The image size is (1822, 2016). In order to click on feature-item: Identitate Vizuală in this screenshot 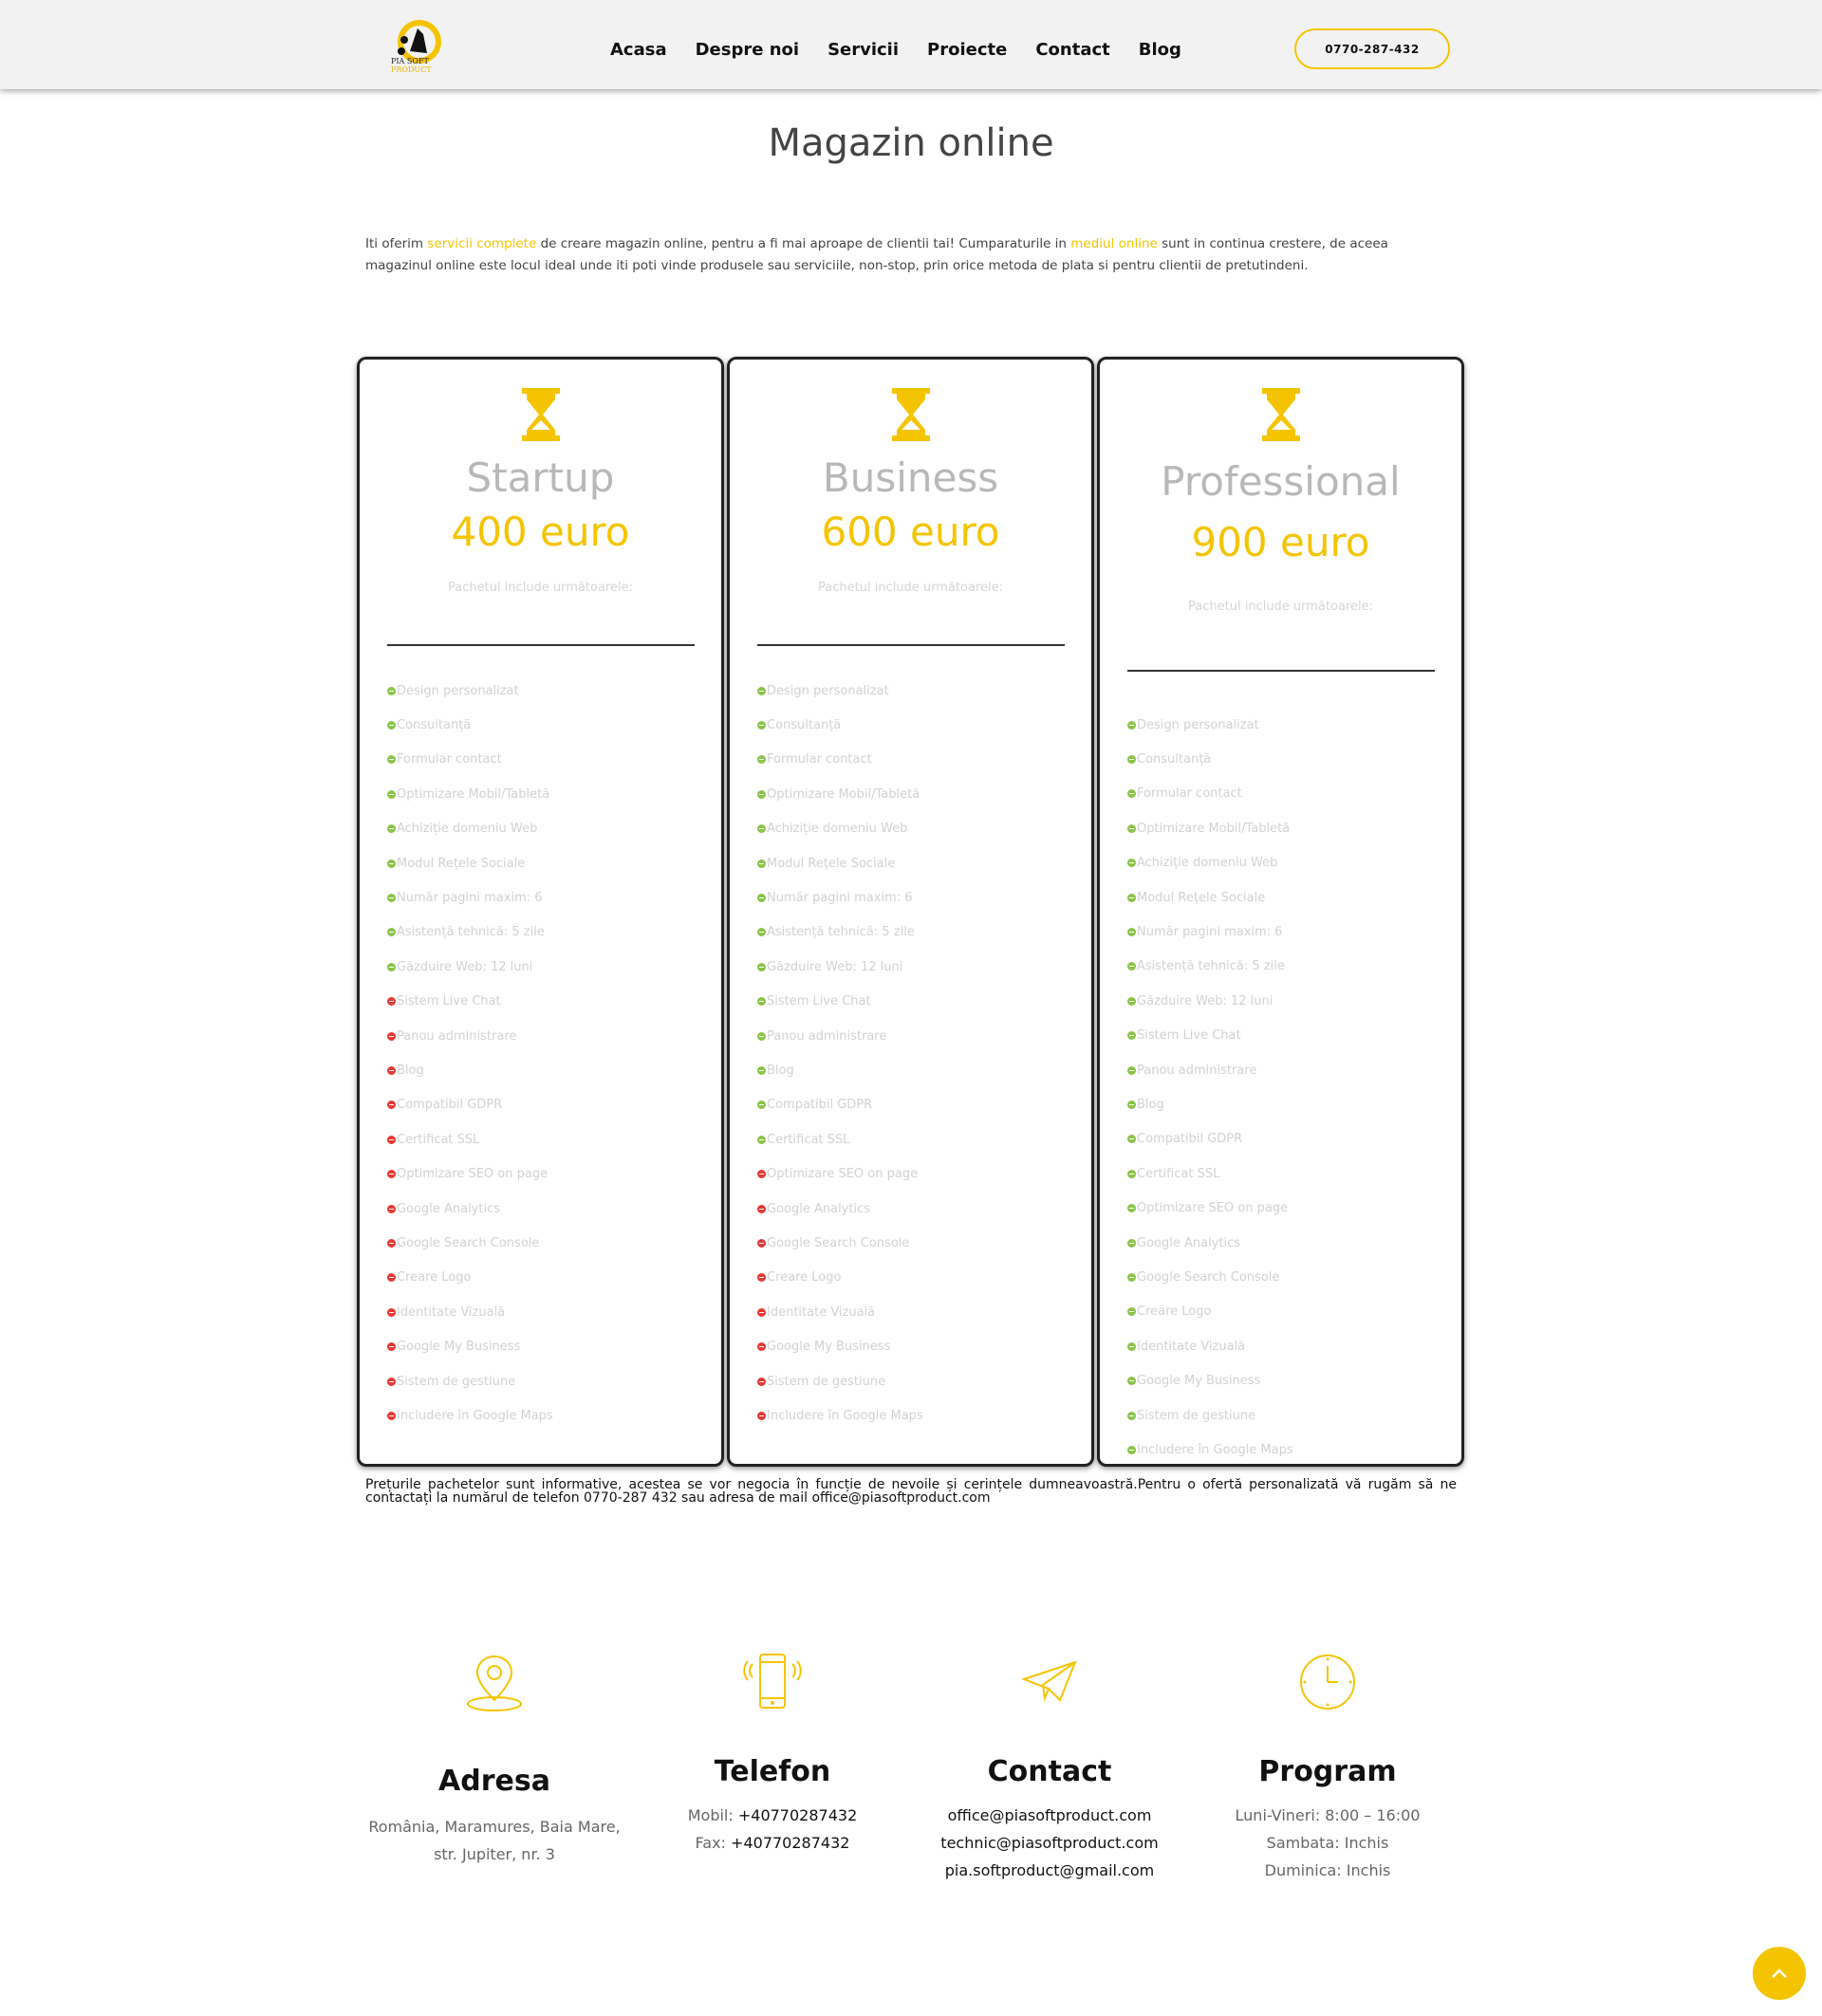, I will do `click(1210, 1346)`.